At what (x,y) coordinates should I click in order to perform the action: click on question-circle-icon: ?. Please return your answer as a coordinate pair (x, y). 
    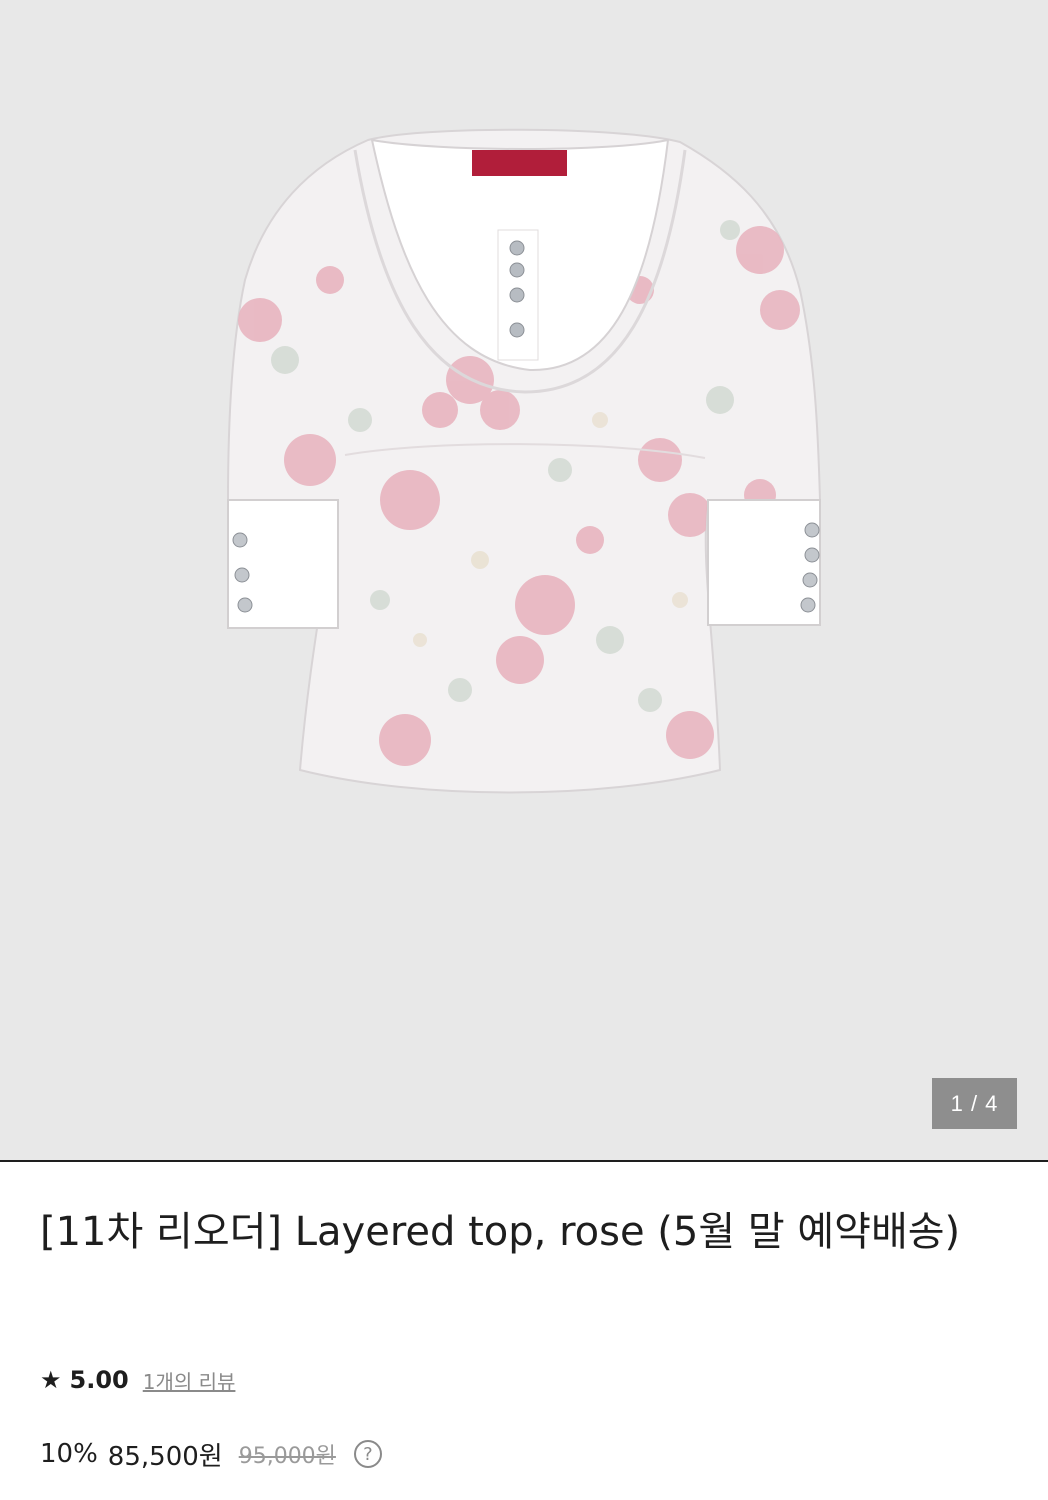
    Looking at the image, I should click on (367, 1454).